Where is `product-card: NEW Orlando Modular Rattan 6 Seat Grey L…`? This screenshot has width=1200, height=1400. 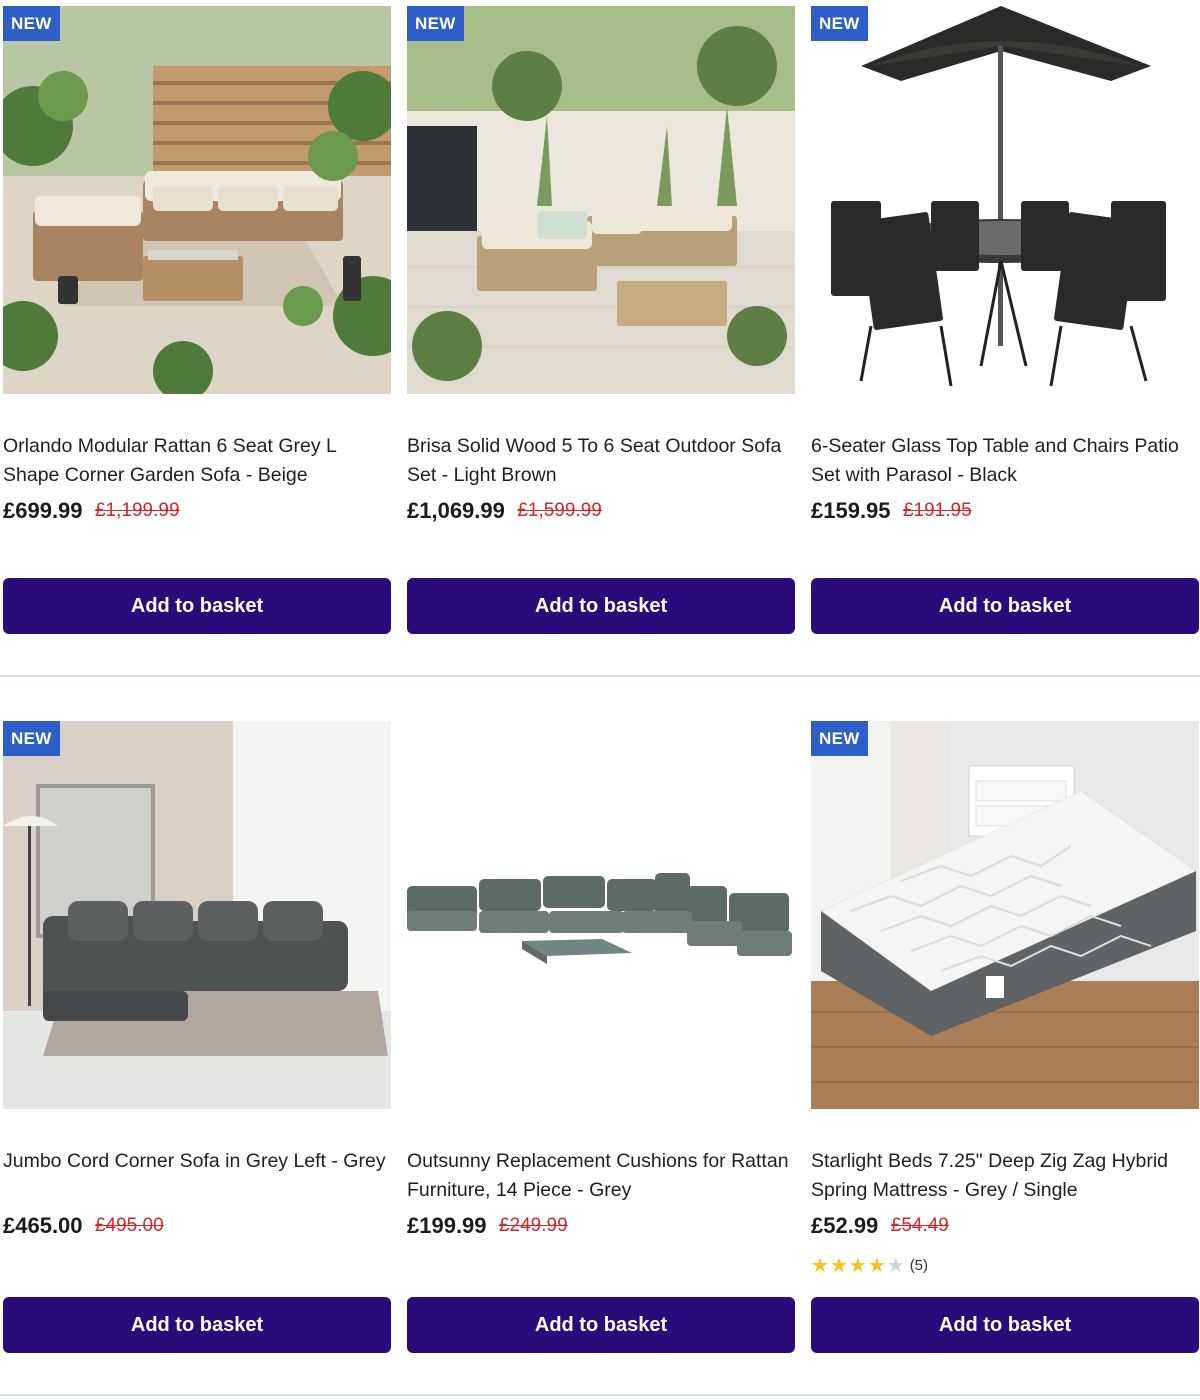 product-card: NEW Orlando Modular Rattan 6 Seat Grey L… is located at coordinates (197, 320).